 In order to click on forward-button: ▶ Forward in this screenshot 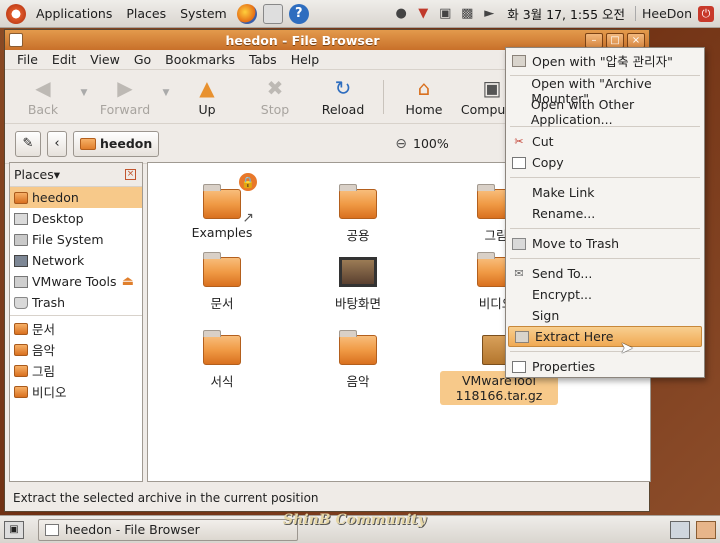, I will do `click(125, 97)`.